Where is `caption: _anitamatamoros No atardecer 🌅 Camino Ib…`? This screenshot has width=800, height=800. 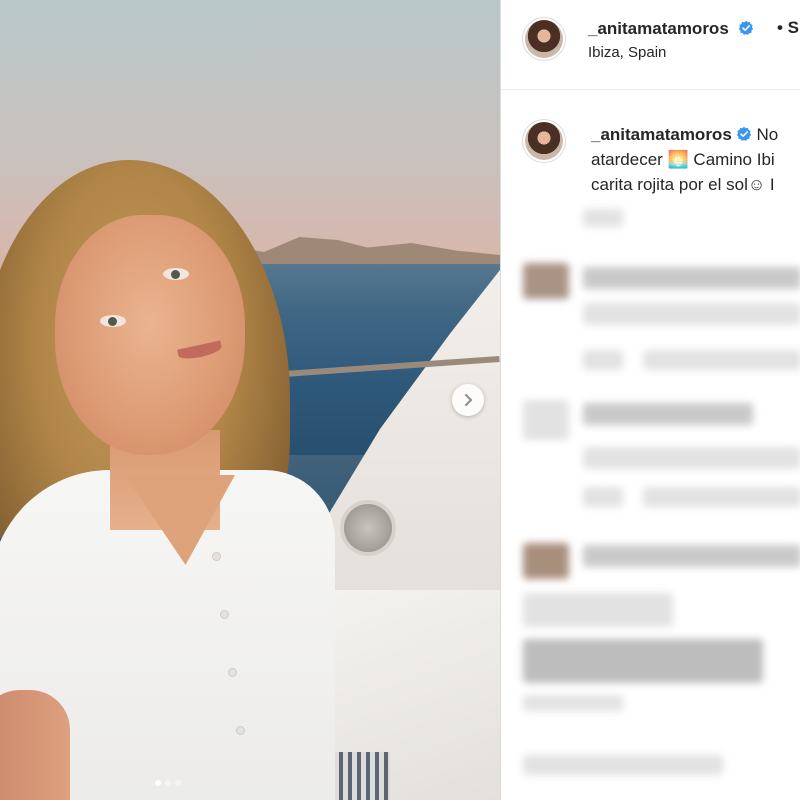
caption: _anitamatamoros No atardecer 🌅 Camino Ib… is located at coordinates (695, 159).